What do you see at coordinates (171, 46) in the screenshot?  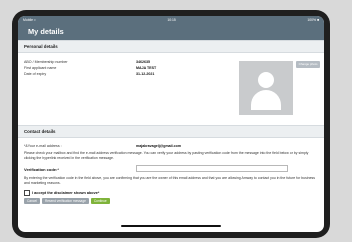 I see `personal-details-heading: Personal details` at bounding box center [171, 46].